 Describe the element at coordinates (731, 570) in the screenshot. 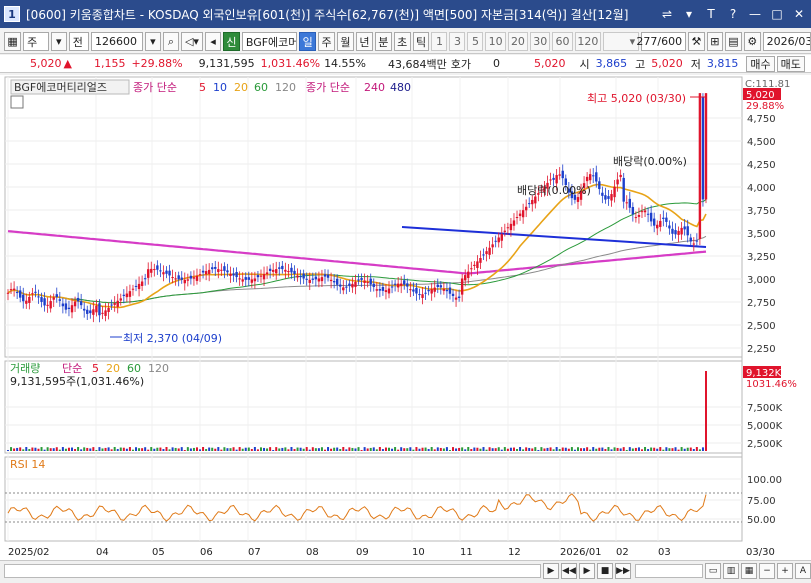

I see `candle-icon: ▥` at that location.